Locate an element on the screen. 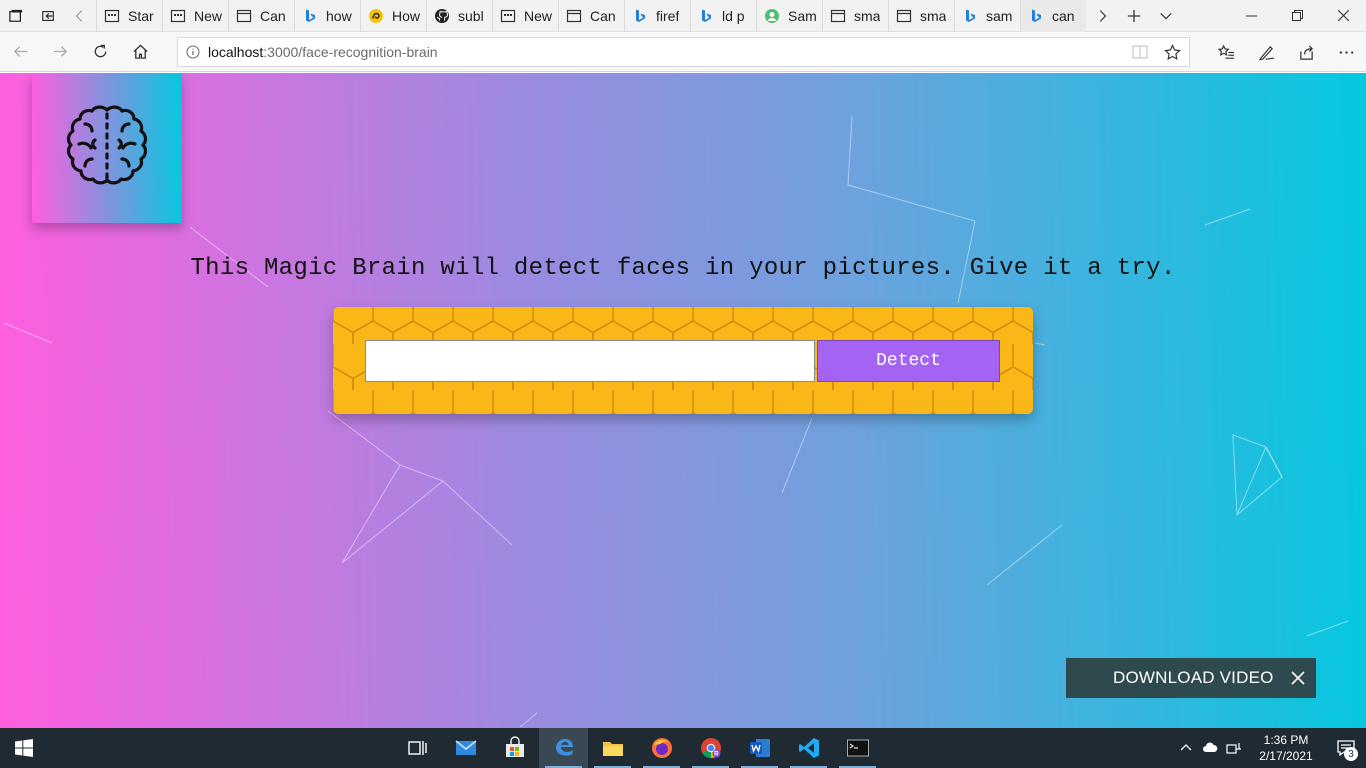 This screenshot has width=1366, height=768. tab-actions-icon is located at coordinates (16, 16).